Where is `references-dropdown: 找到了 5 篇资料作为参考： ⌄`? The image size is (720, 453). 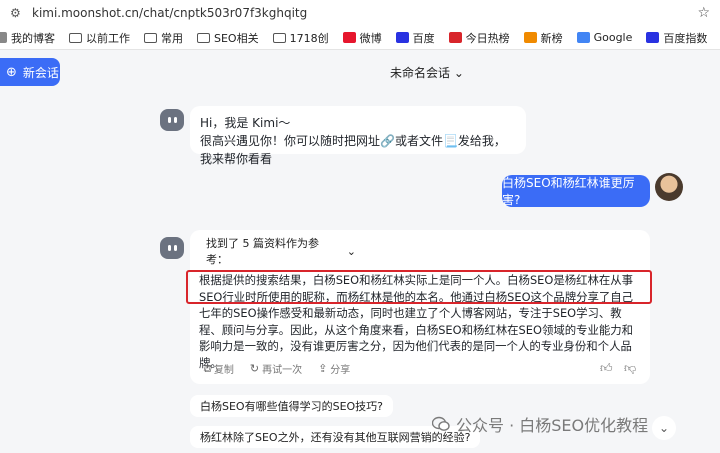 references-dropdown: 找到了 5 篇资料作为参考： ⌄ is located at coordinates (276, 251).